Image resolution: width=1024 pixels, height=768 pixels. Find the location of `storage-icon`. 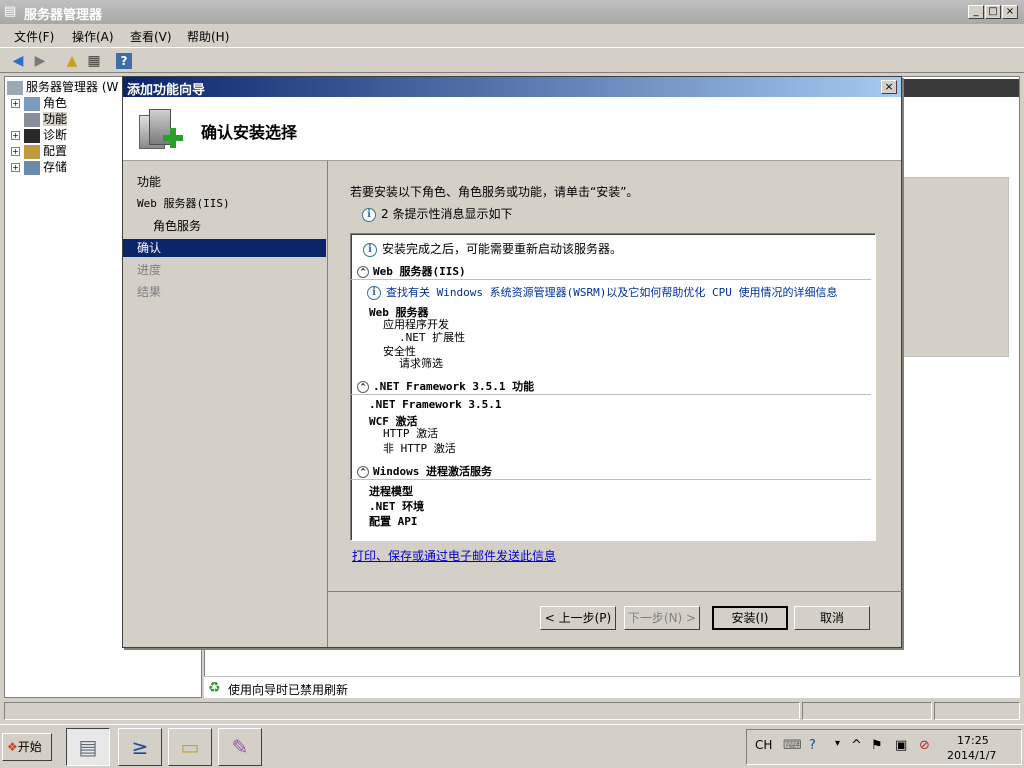

storage-icon is located at coordinates (32, 167).